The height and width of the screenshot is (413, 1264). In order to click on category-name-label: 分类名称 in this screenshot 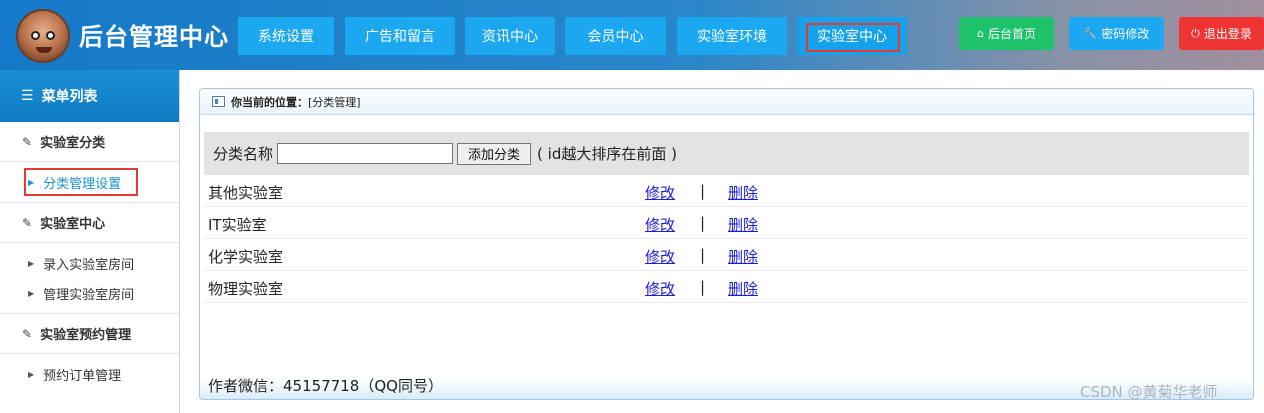, I will do `click(243, 154)`.